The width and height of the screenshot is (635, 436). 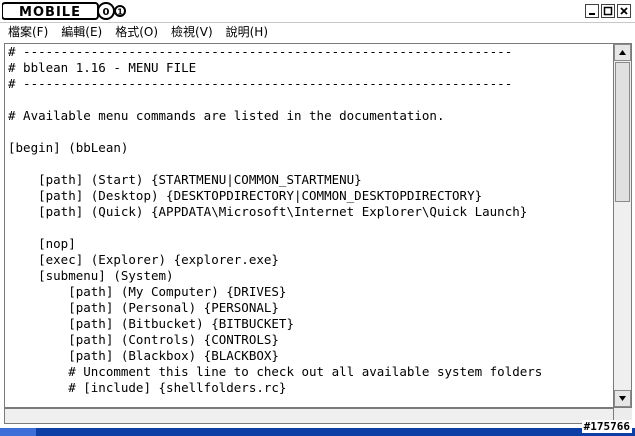 What do you see at coordinates (151, 323) in the screenshot?
I see `code-line: [path] (Bitbucket) {BITBUCKET}` at bounding box center [151, 323].